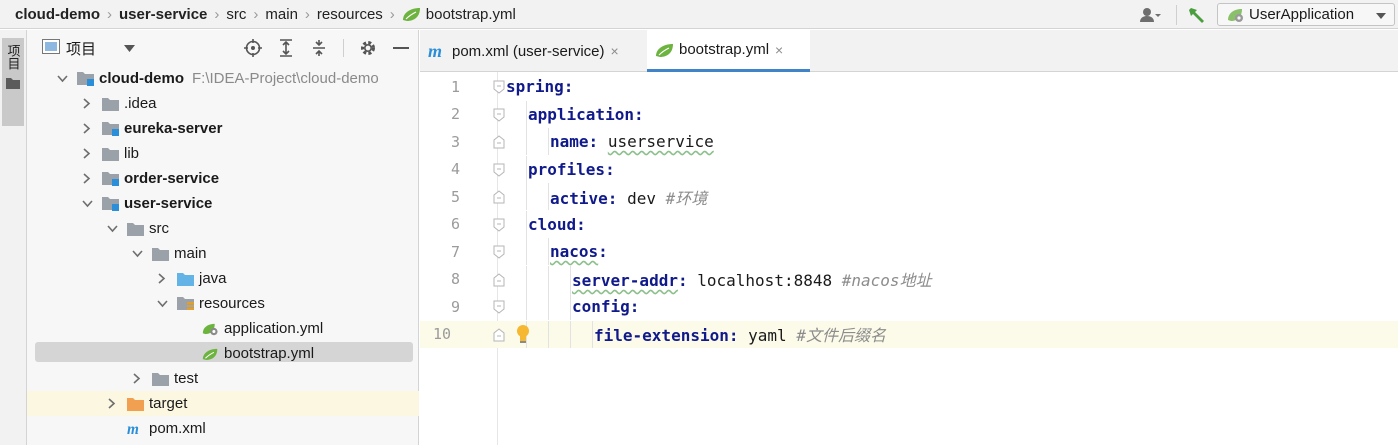 Image resolution: width=1398 pixels, height=445 pixels. Describe the element at coordinates (172, 178) in the screenshot. I see `tree-item-label: order-service` at that location.